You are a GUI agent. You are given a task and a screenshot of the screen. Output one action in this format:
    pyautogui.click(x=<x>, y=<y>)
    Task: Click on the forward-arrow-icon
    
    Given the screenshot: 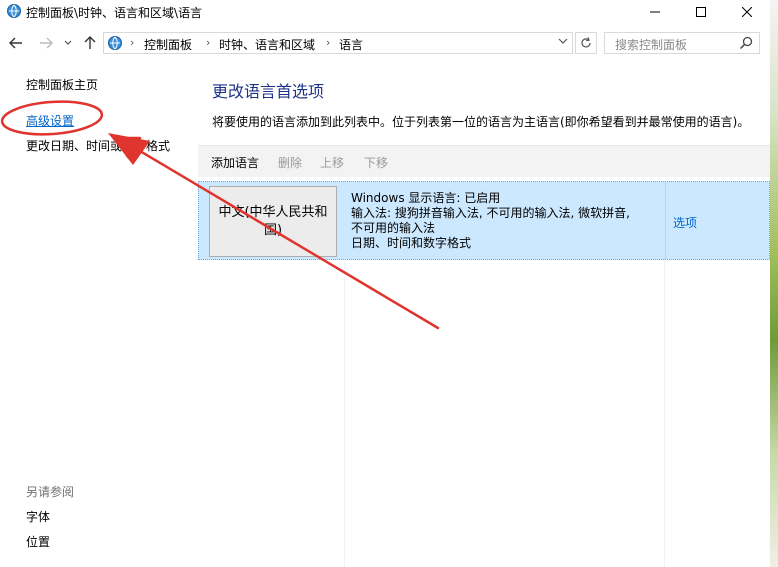 What is the action you would take?
    pyautogui.click(x=46, y=43)
    